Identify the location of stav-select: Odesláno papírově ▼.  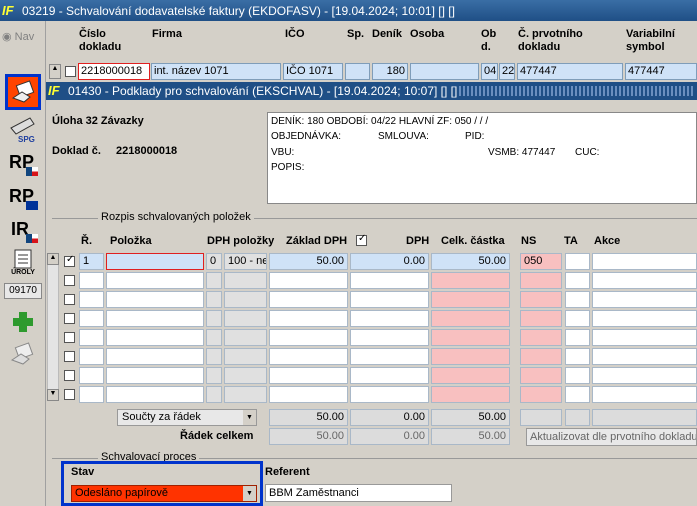
(164, 493).